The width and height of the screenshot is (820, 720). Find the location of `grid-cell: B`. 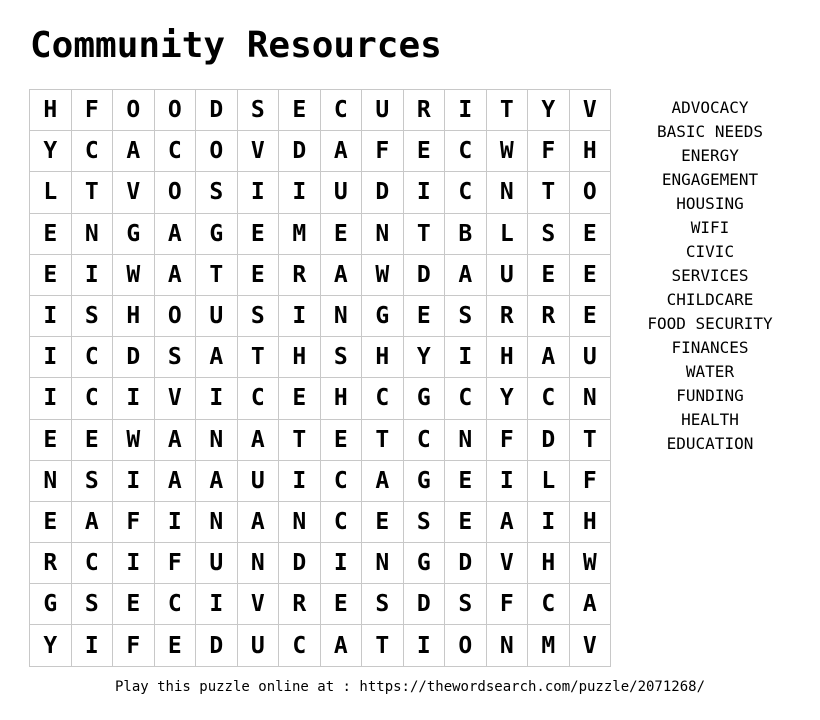

grid-cell: B is located at coordinates (465, 233).